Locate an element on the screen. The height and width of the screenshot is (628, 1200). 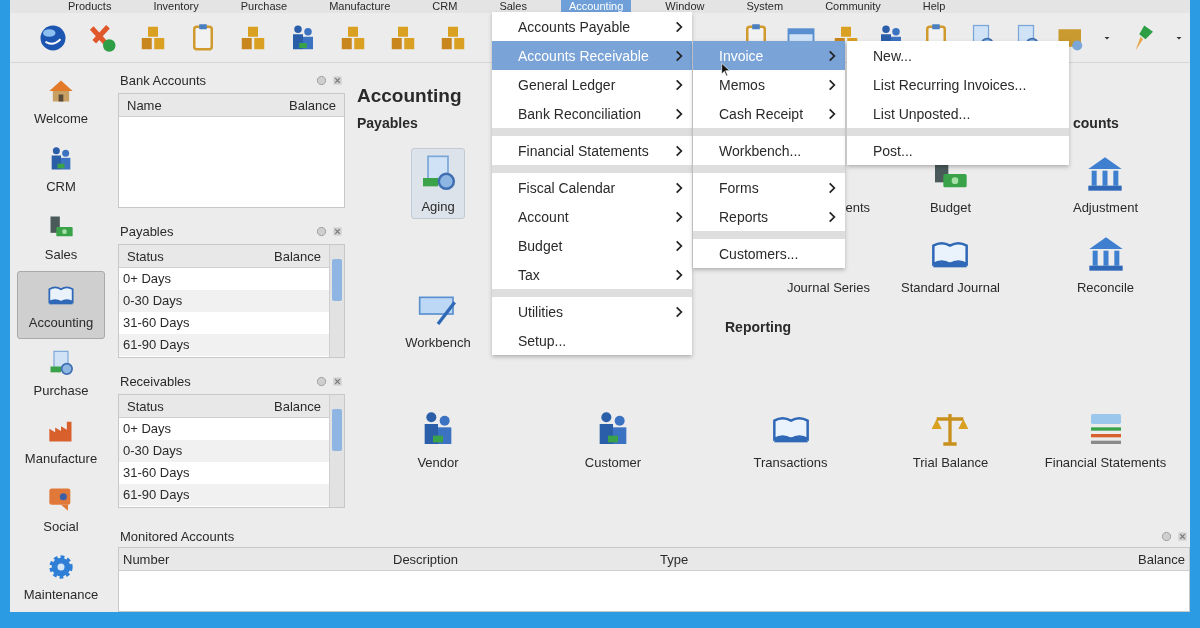
sidebar-item: CRM is located at coordinates (61, 169).